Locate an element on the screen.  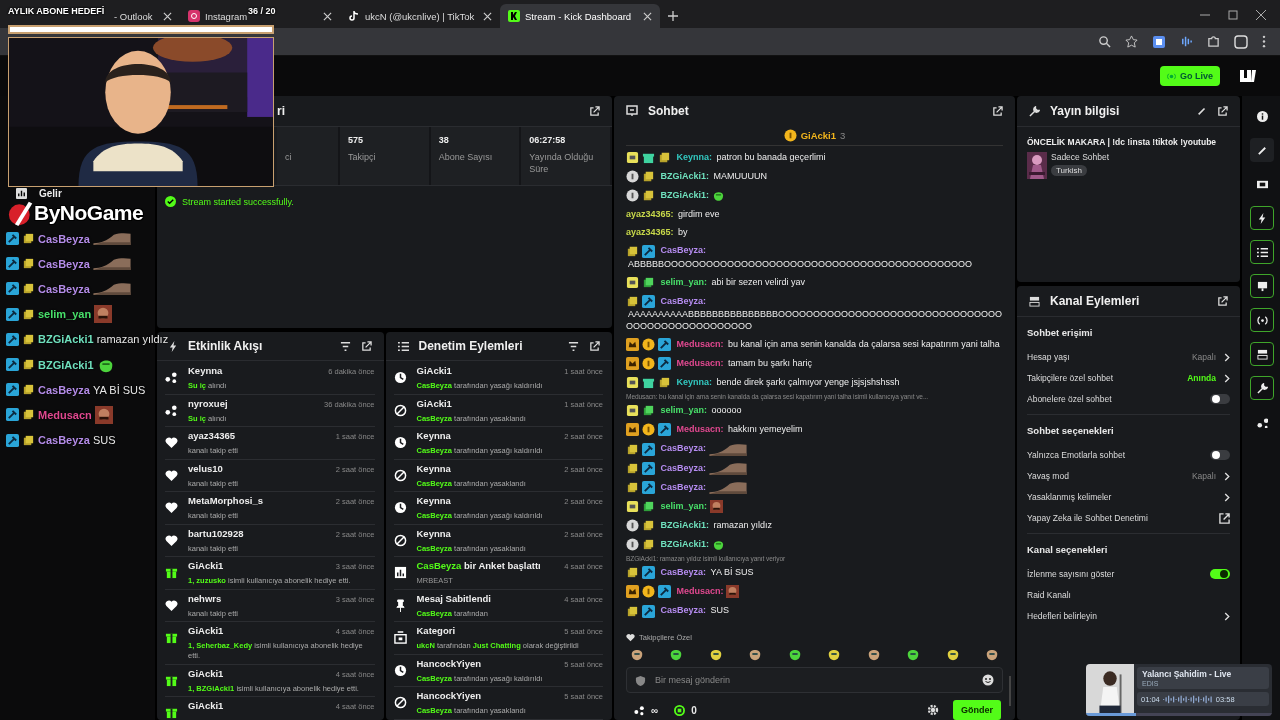
profile-icon is located at coordinates (1241, 41).